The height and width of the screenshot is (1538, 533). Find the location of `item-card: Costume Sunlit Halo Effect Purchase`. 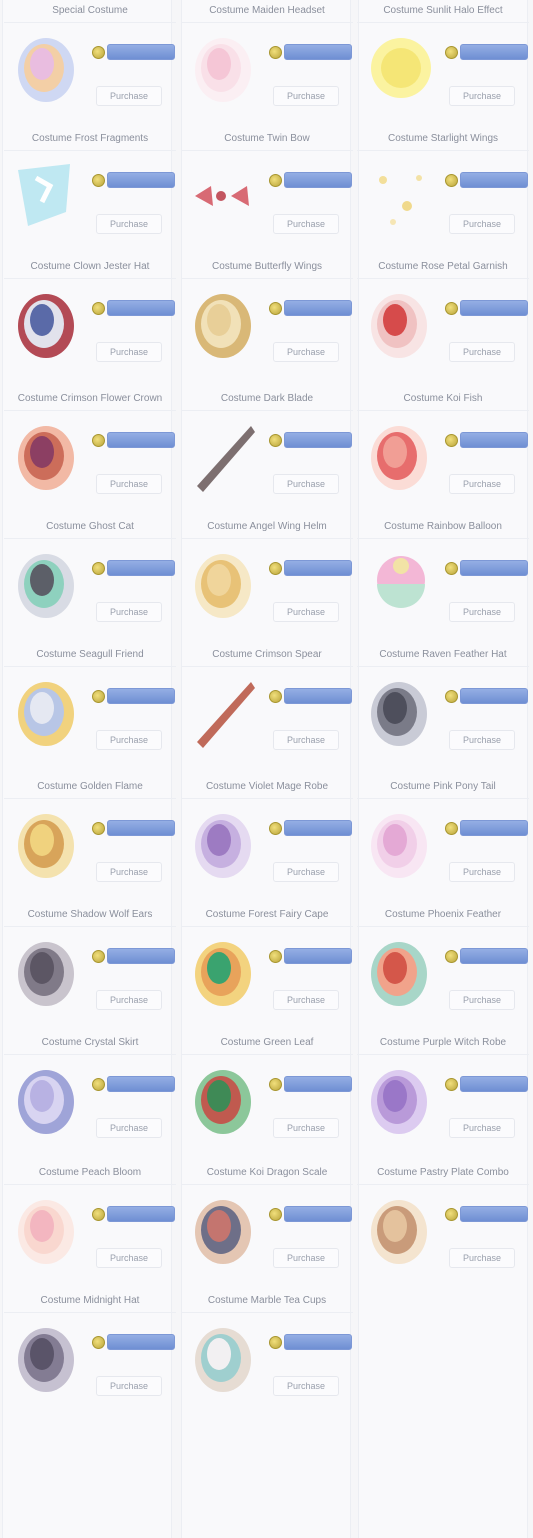

item-card: Costume Sunlit Halo Effect Purchase is located at coordinates (443, 61).